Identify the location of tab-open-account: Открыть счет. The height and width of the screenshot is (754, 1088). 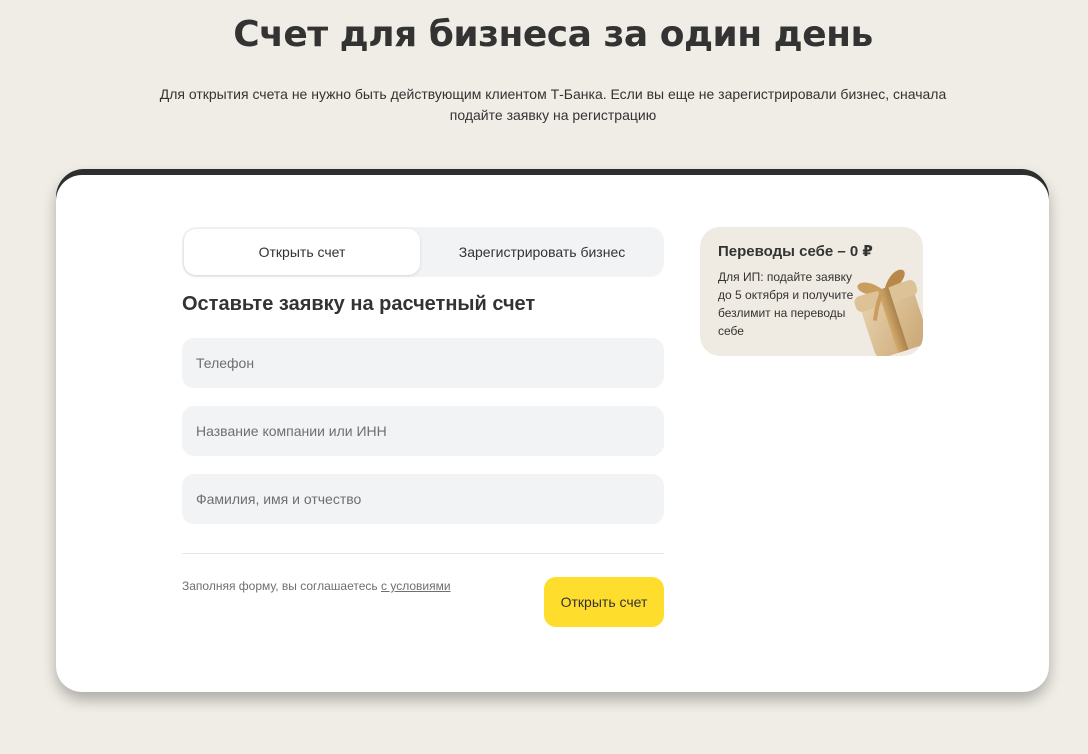
(302, 252).